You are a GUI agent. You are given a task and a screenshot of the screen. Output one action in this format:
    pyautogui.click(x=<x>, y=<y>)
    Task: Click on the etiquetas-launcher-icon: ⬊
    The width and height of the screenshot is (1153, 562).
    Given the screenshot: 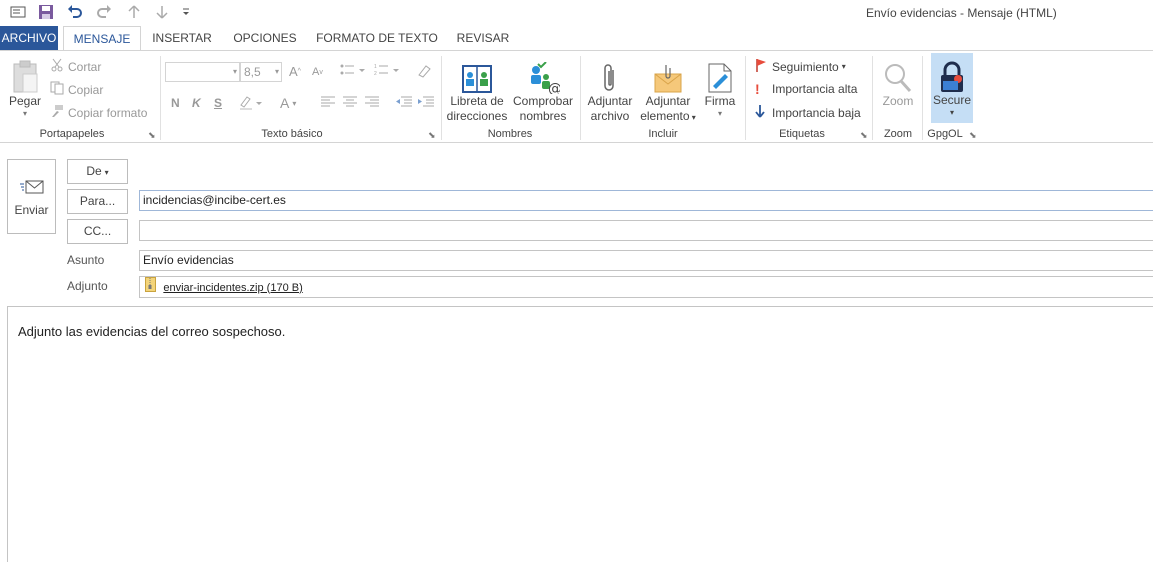 What is the action you would take?
    pyautogui.click(x=864, y=135)
    